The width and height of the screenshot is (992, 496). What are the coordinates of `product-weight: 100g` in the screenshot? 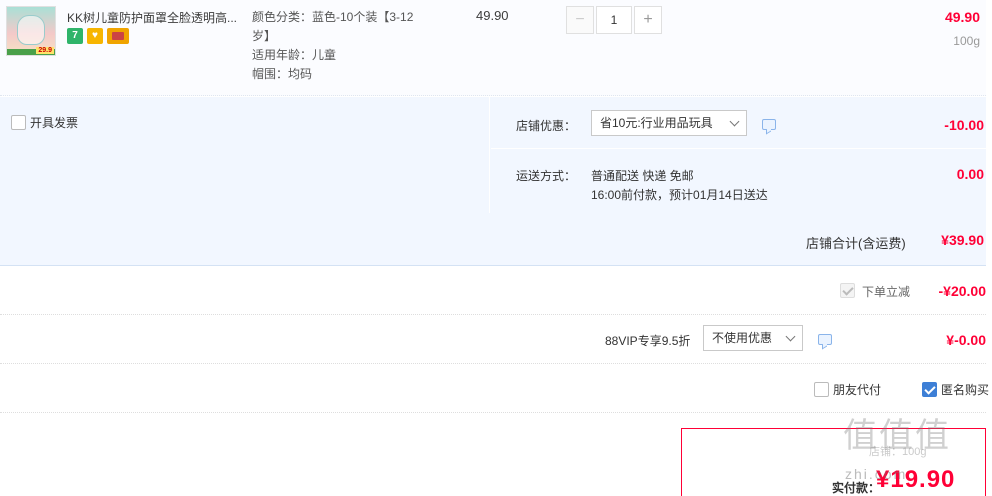 It's located at (966, 41).